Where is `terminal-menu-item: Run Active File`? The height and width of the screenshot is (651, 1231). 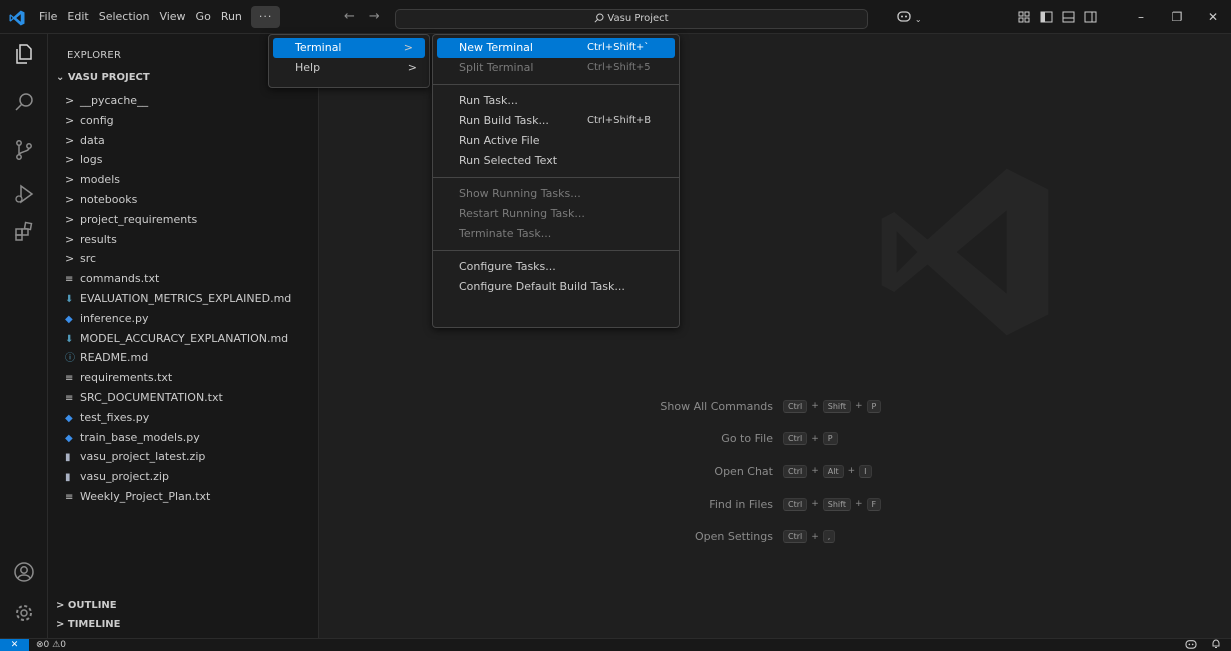
terminal-menu-item: Run Active File is located at coordinates (556, 141).